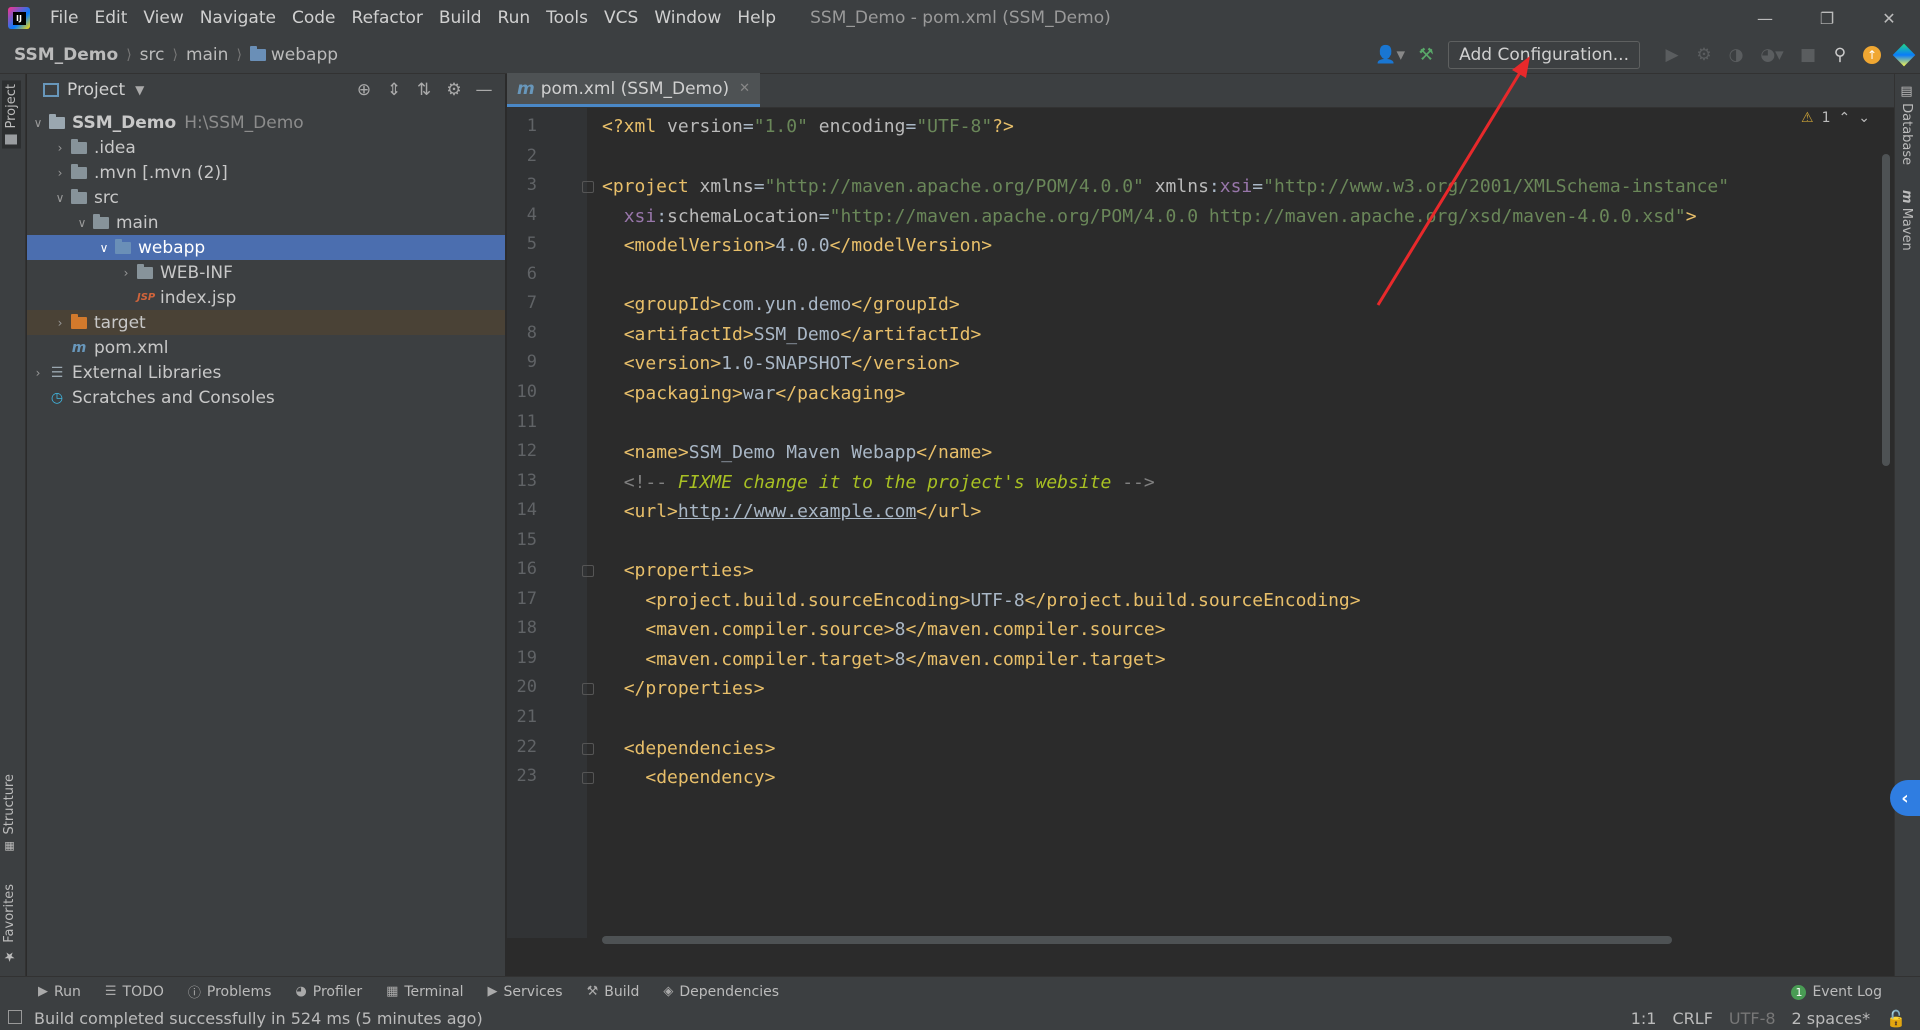 The height and width of the screenshot is (1030, 1920). Describe the element at coordinates (1704, 55) in the screenshot. I see `debug-icon: ⚙` at that location.